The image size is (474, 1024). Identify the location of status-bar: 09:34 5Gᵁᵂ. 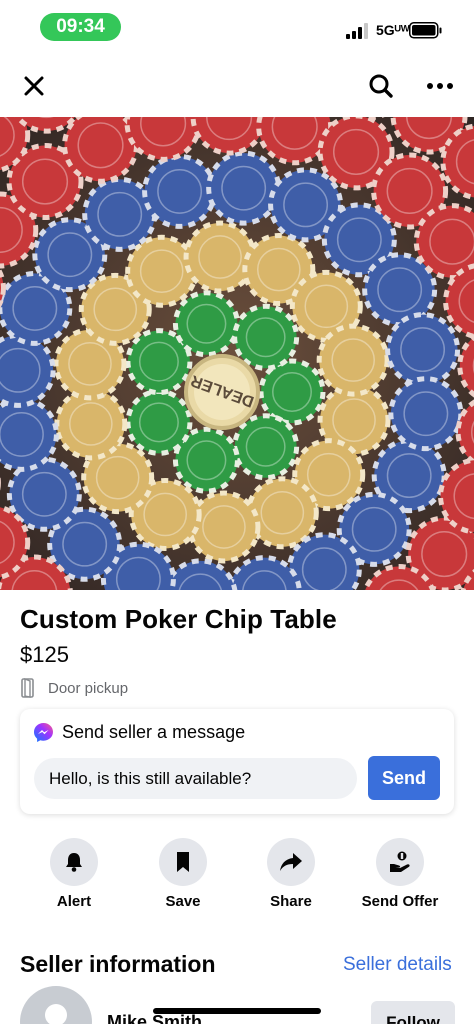
(237, 27).